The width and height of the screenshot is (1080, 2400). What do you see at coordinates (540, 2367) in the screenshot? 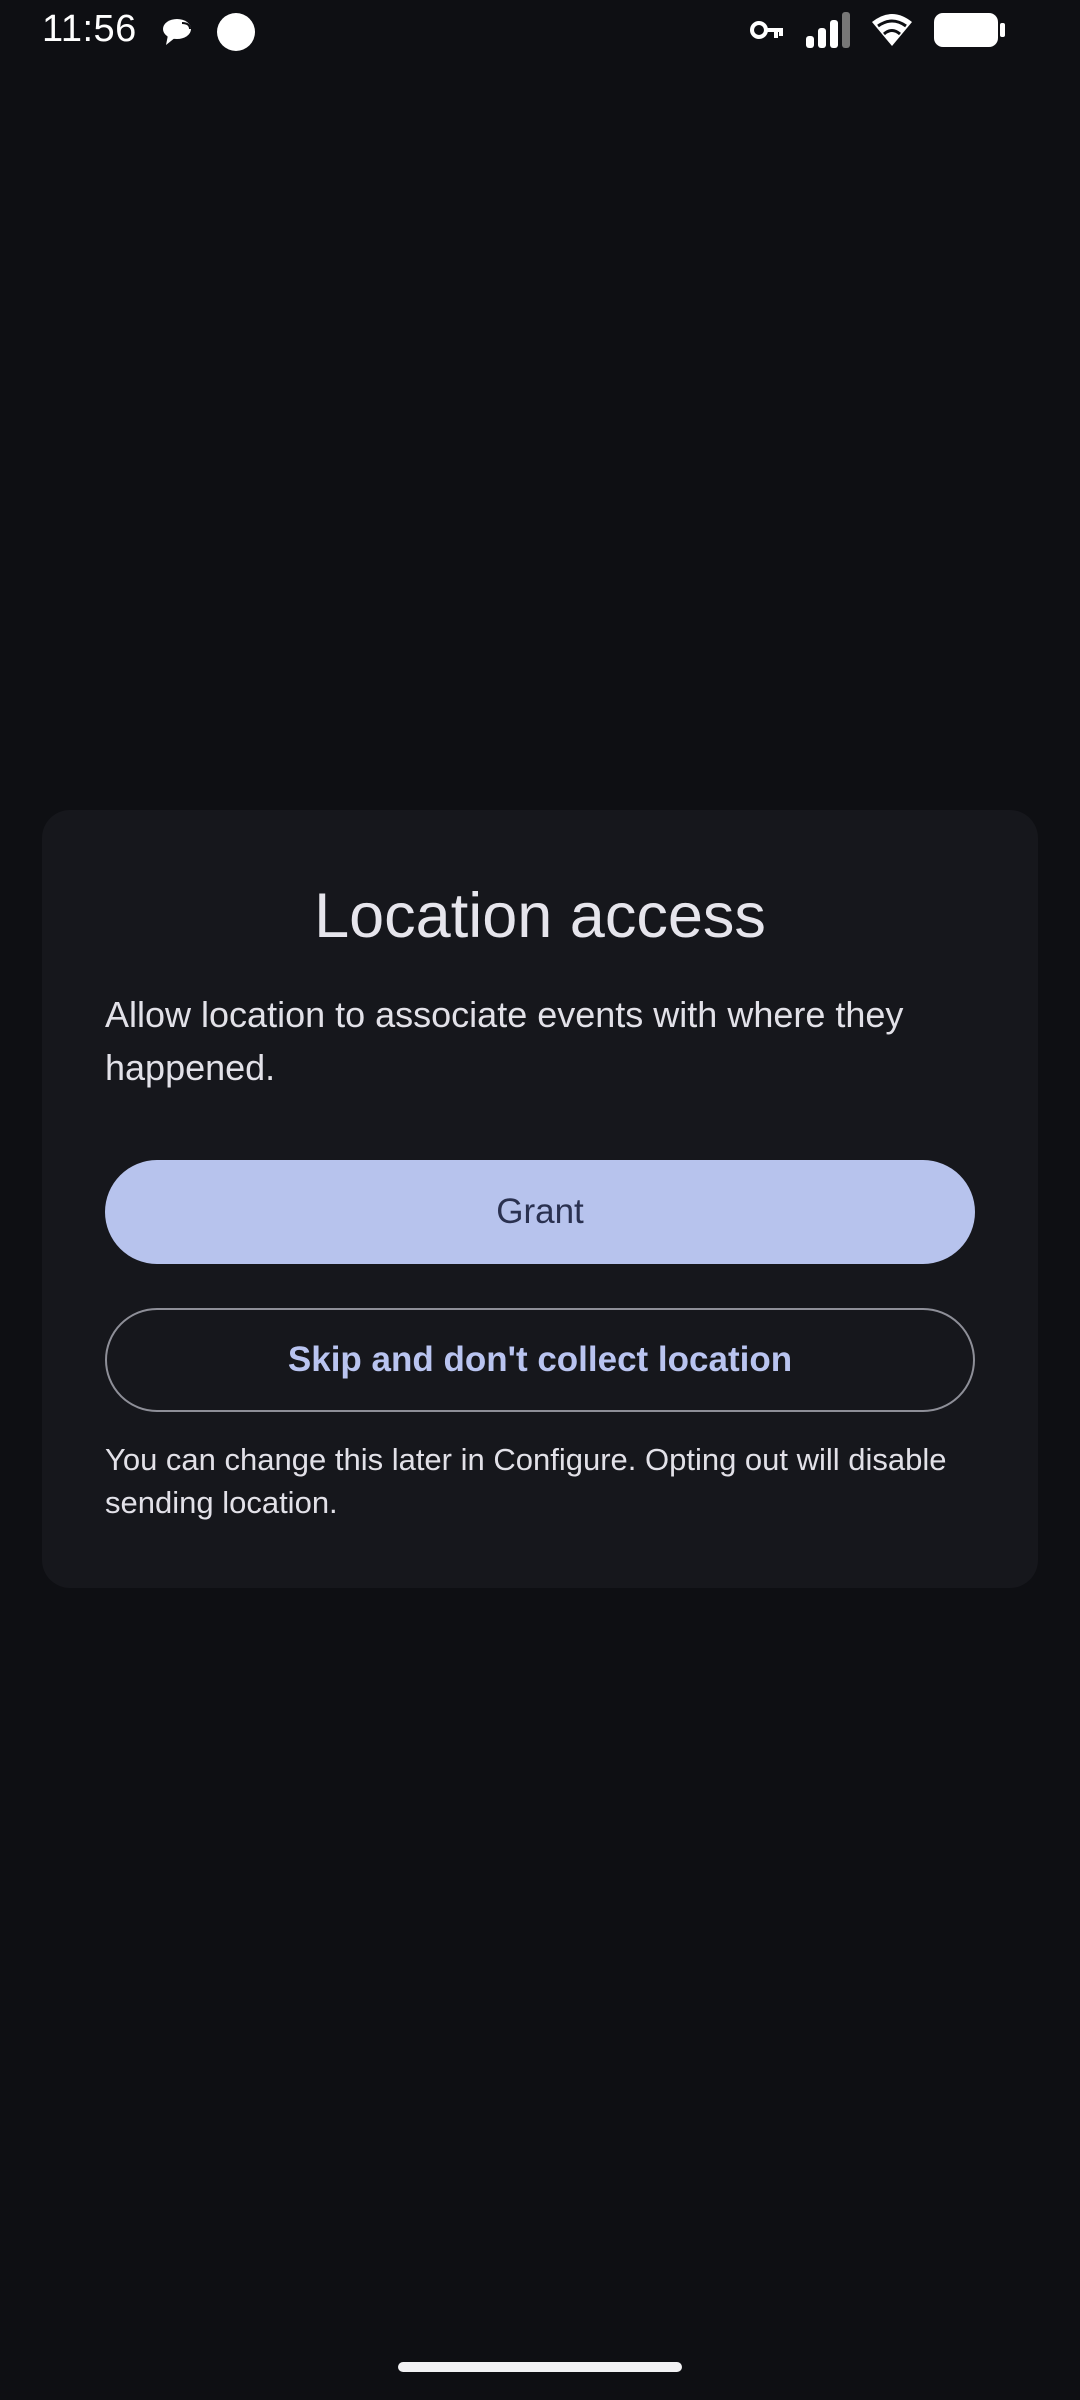
I see `home-indicator` at bounding box center [540, 2367].